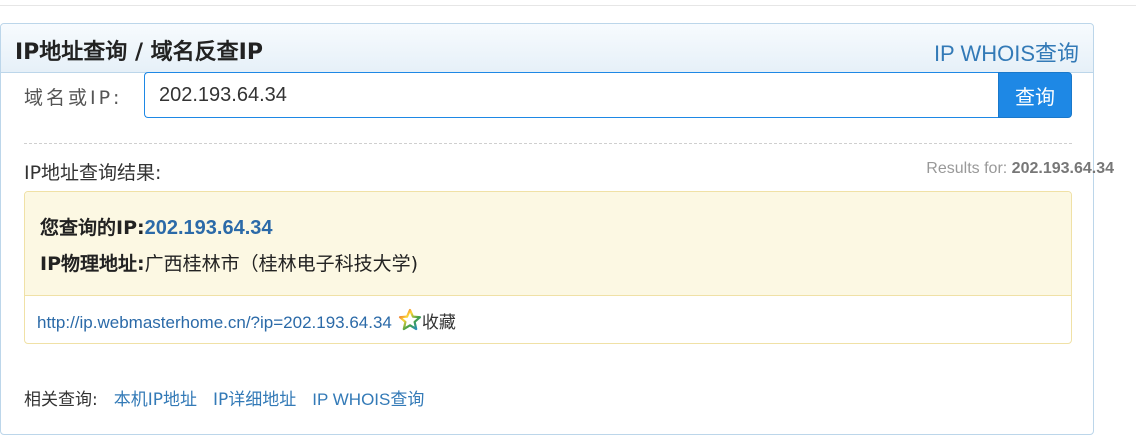 This screenshot has height=435, width=1136. I want to click on location-value: 广西桂林市（桂林电子科技大学), so click(281, 264).